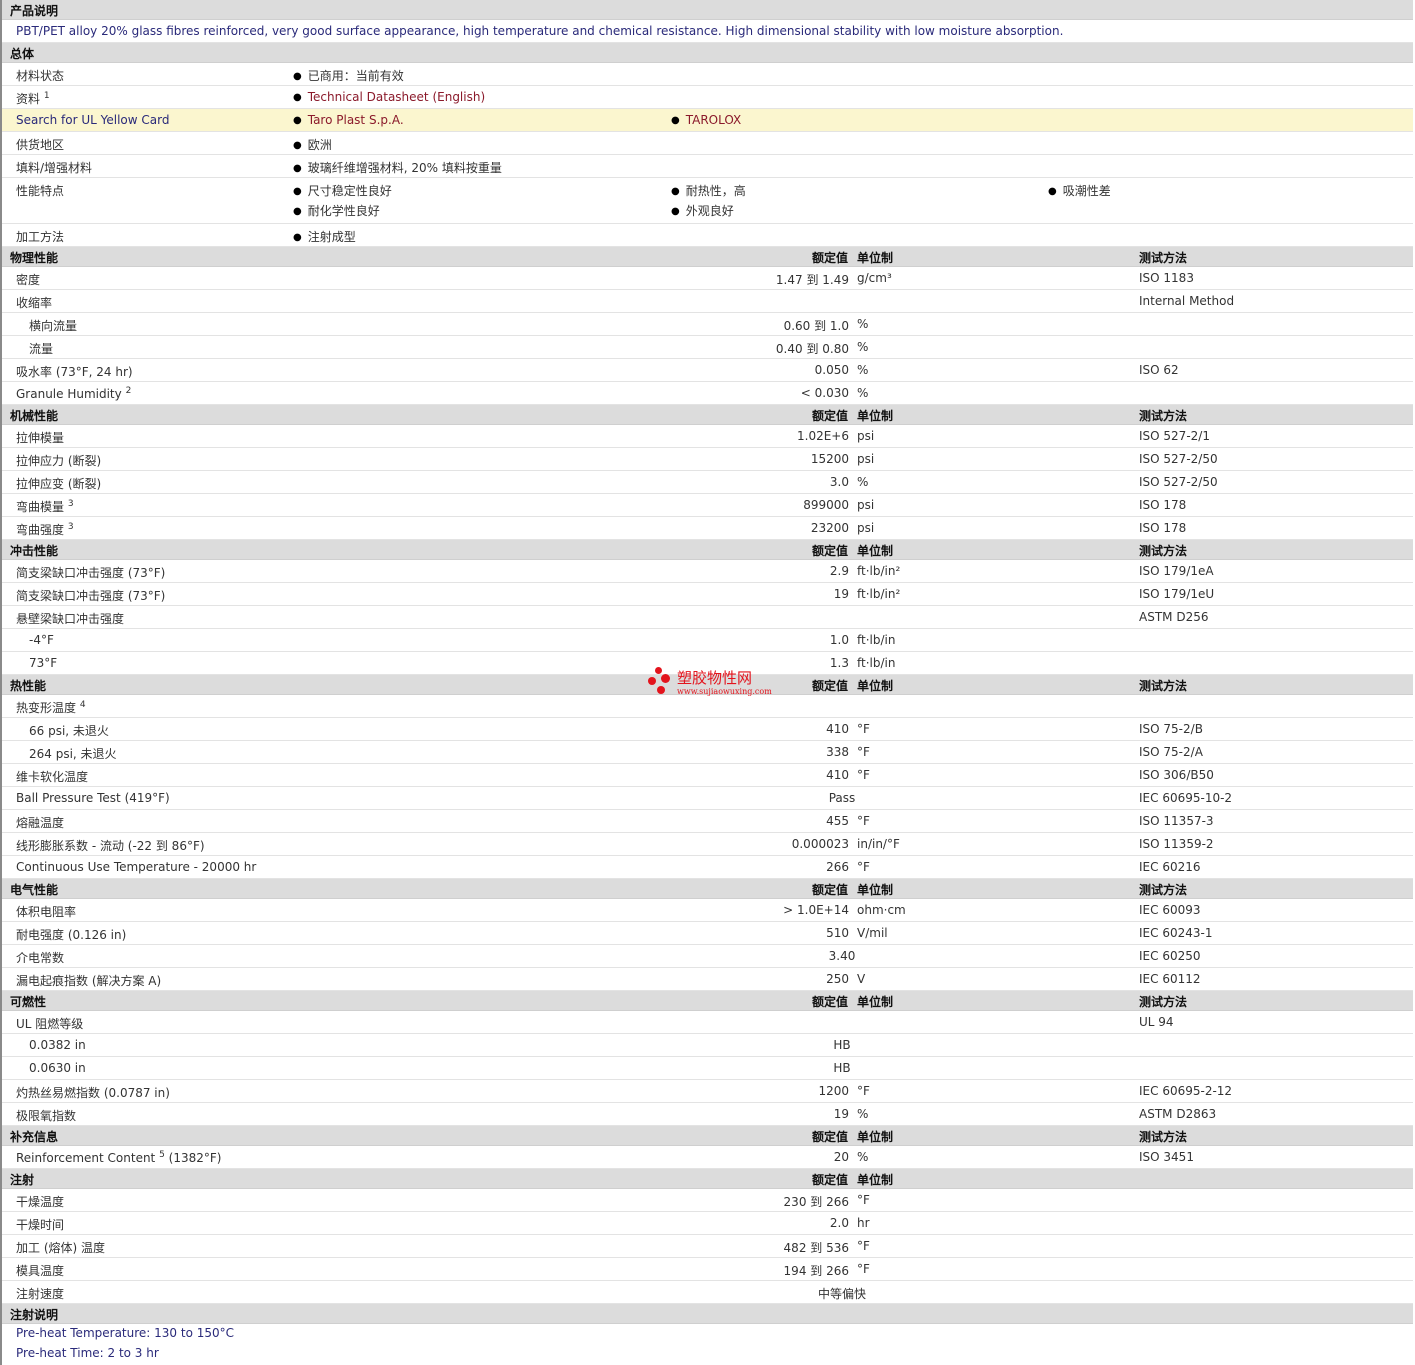 This screenshot has height=1365, width=1415. What do you see at coordinates (92, 120) in the screenshot?
I see `ul-yellow-card-link: Search for UL Yellow Card` at bounding box center [92, 120].